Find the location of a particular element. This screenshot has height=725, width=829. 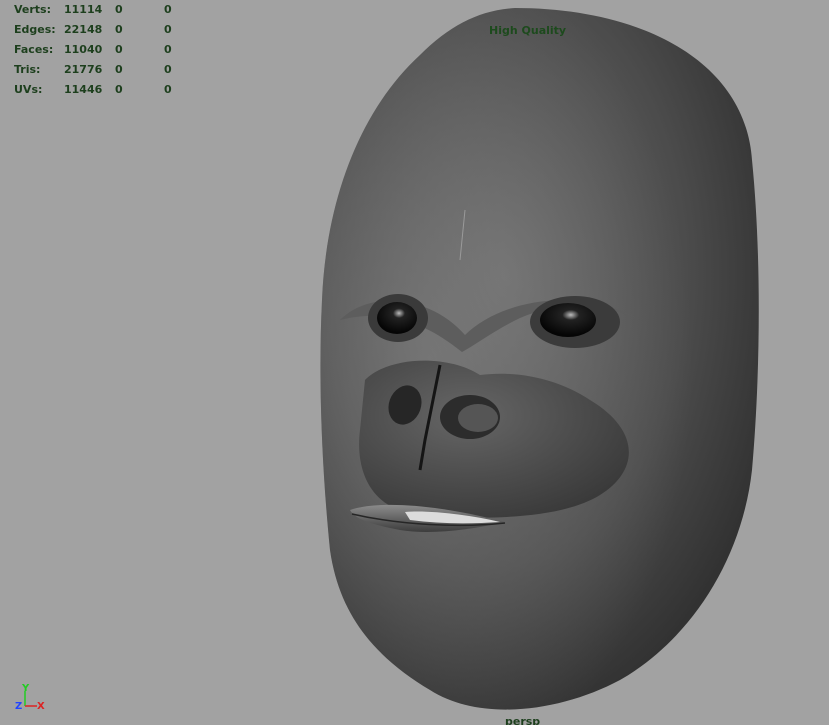

hud-value: 11114 is located at coordinates (83, 9).